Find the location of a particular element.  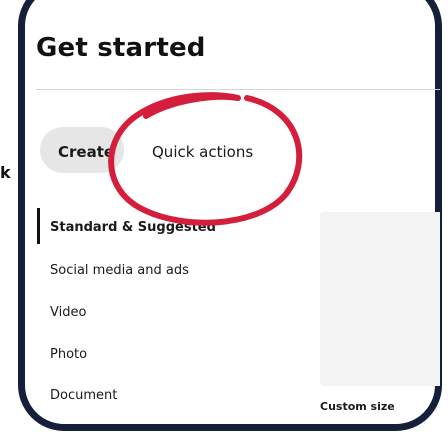

custom-size-card is located at coordinates (380, 299).